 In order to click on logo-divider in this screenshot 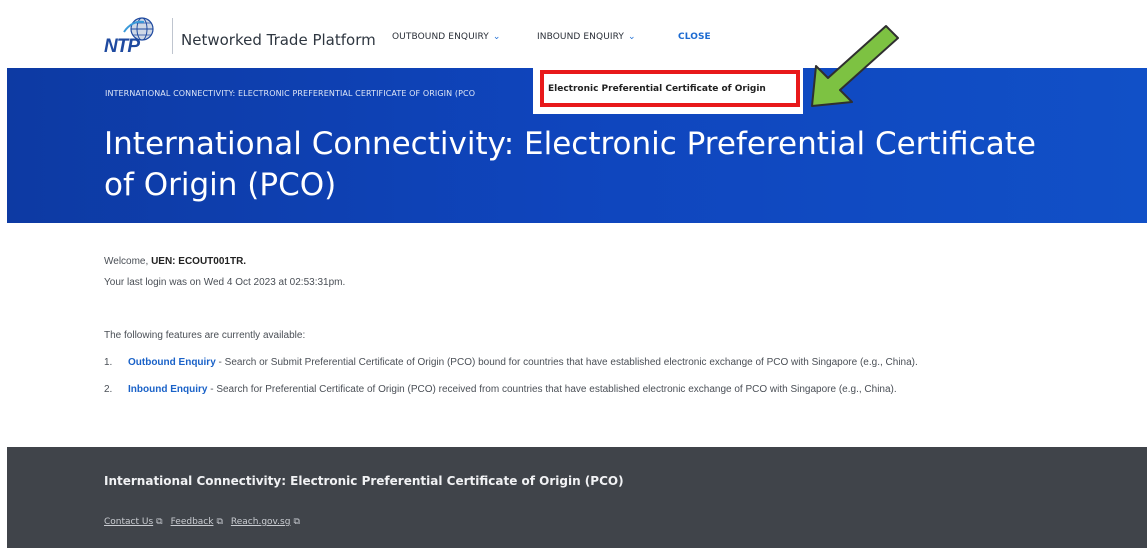, I will do `click(172, 36)`.